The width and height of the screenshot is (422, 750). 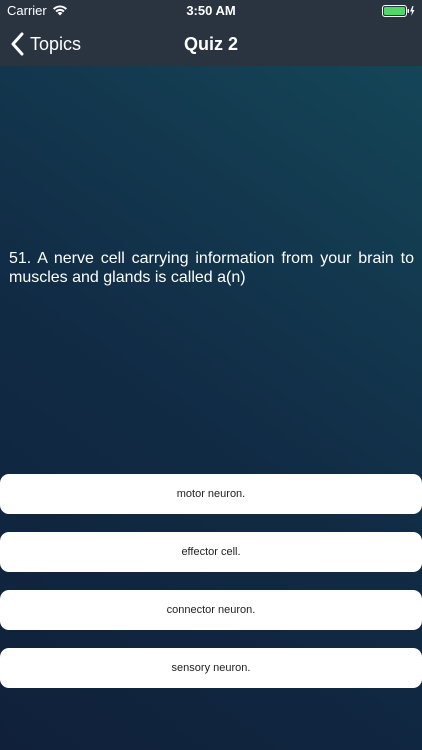 I want to click on answer-label: sensory neuron., so click(x=211, y=668).